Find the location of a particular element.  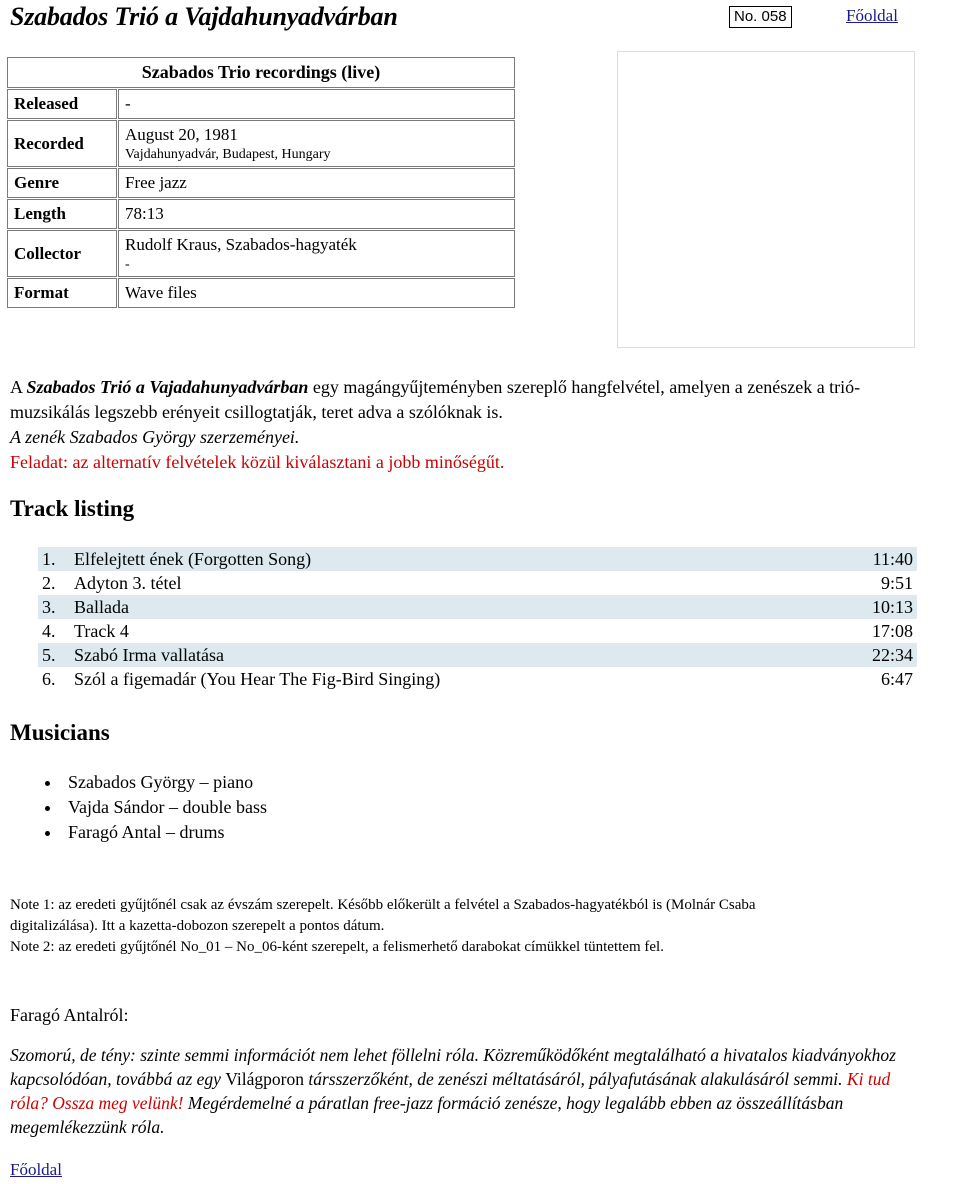

info-label-length: Length is located at coordinates (62, 214).